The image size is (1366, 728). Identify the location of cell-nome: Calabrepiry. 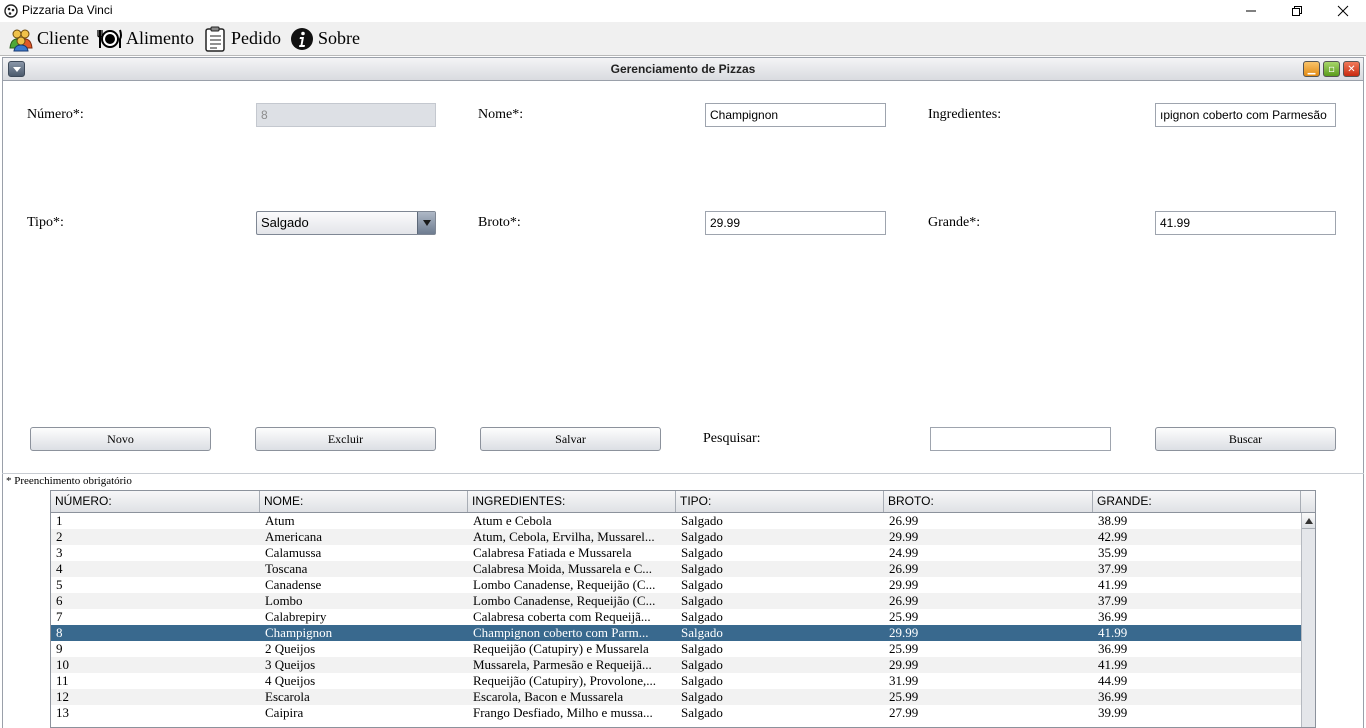
(296, 616).